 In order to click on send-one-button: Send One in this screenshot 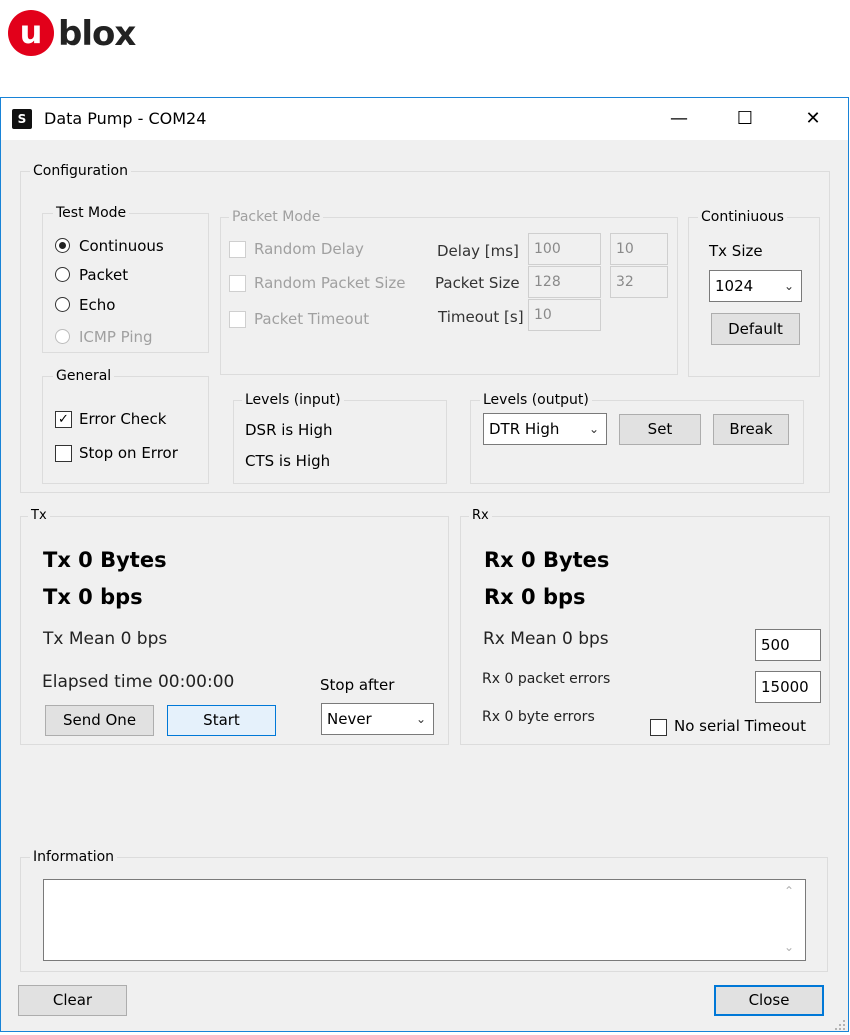, I will do `click(99, 720)`.